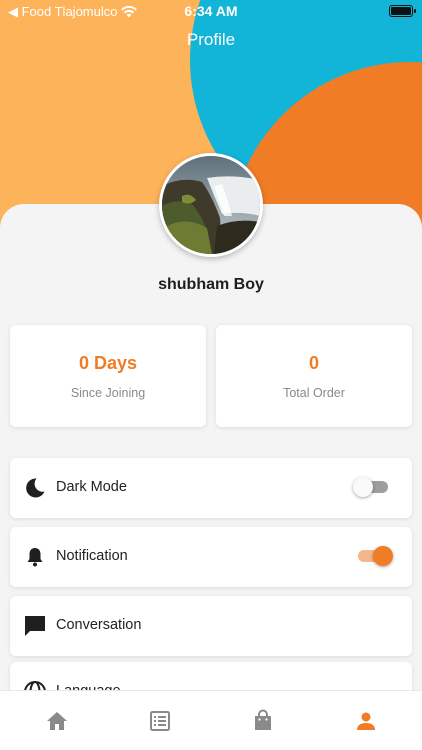 The width and height of the screenshot is (422, 750). I want to click on shopping-bag-icon, so click(263, 721).